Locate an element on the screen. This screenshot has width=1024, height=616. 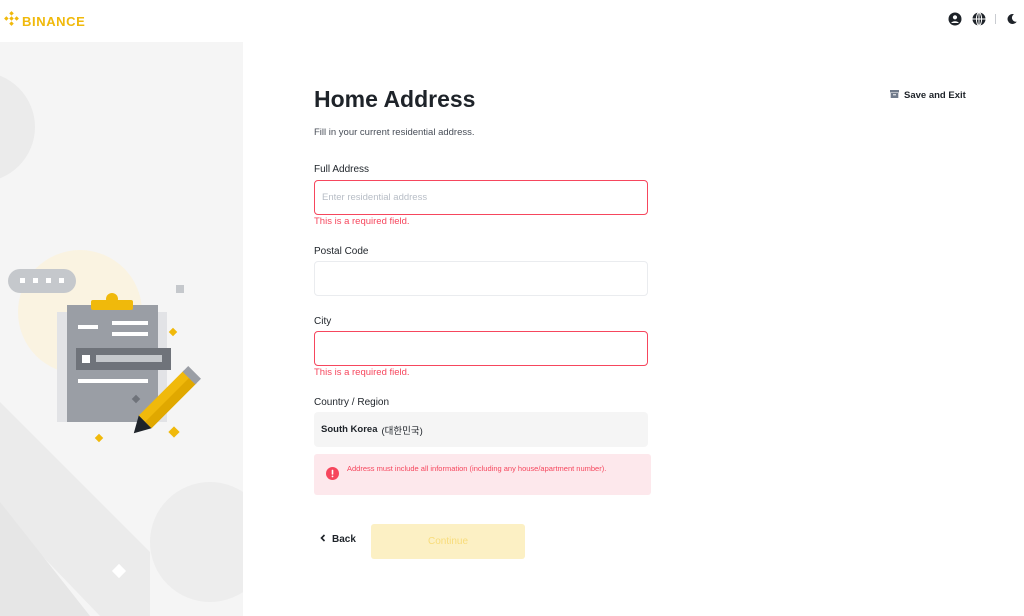
country-value: South Korea is located at coordinates (349, 429).